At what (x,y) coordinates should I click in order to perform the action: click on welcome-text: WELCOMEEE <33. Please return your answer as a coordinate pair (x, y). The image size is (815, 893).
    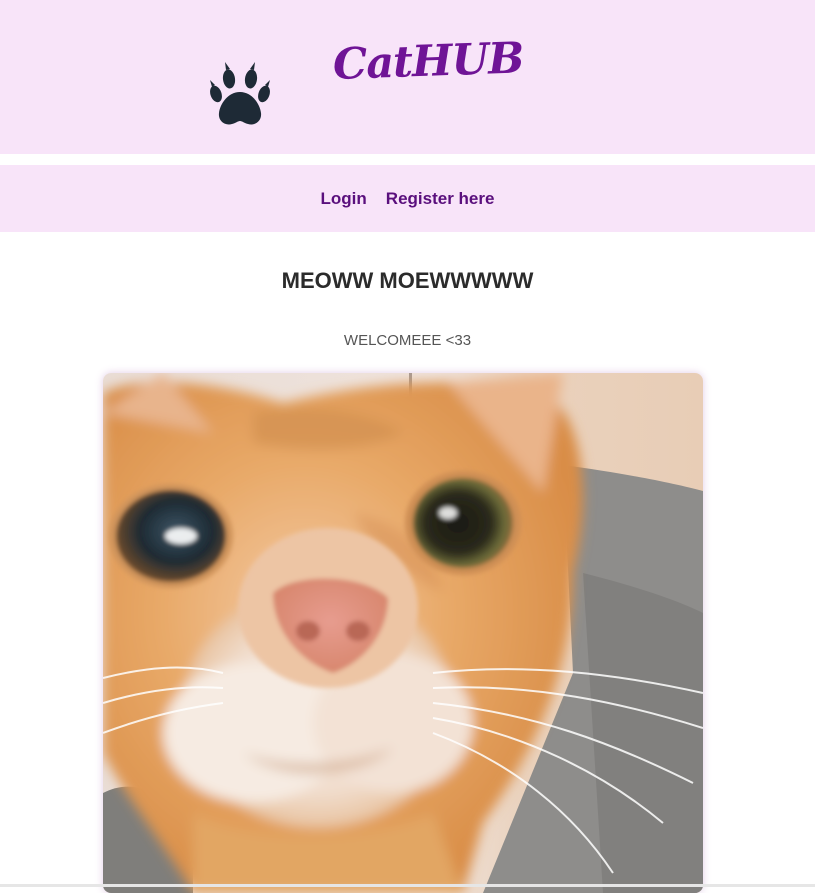
    Looking at the image, I should click on (407, 340).